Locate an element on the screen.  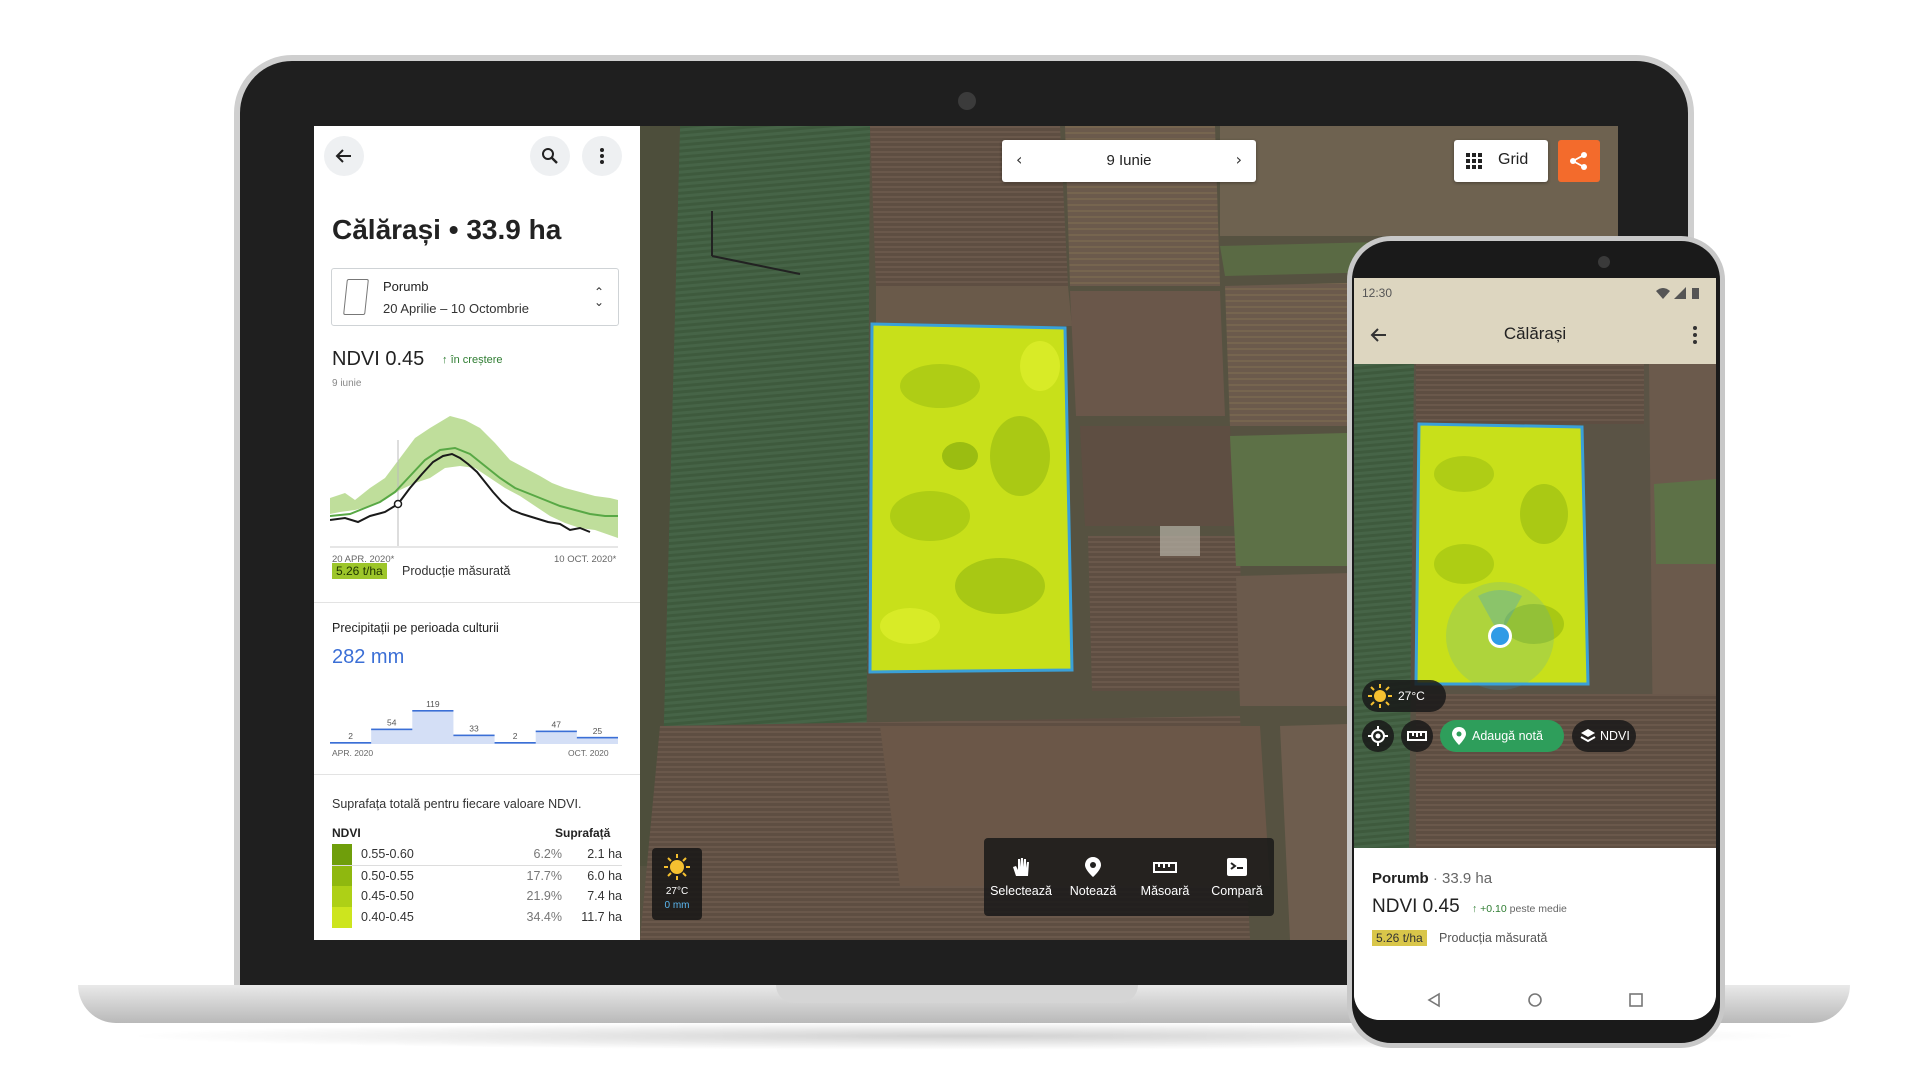
add-note-button: Adaugă notă is located at coordinates (1502, 736).